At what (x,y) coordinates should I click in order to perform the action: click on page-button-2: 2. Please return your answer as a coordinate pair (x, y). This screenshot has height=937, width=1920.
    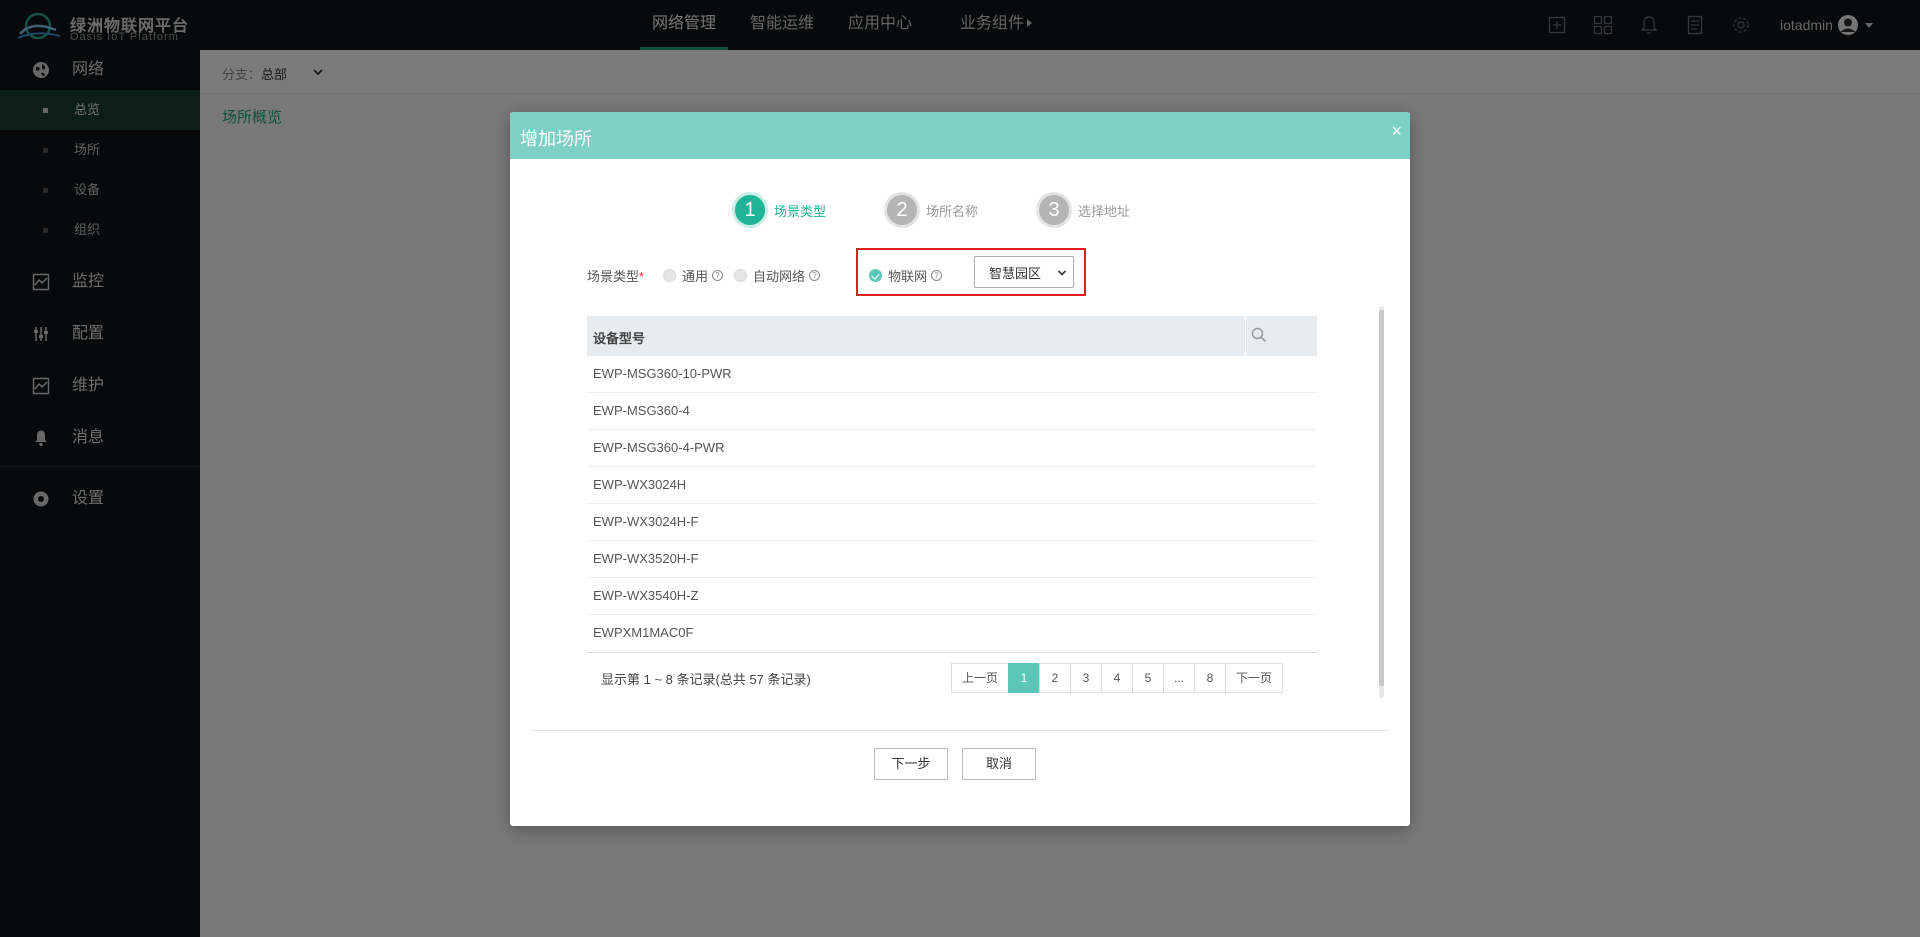
    Looking at the image, I should click on (1055, 678).